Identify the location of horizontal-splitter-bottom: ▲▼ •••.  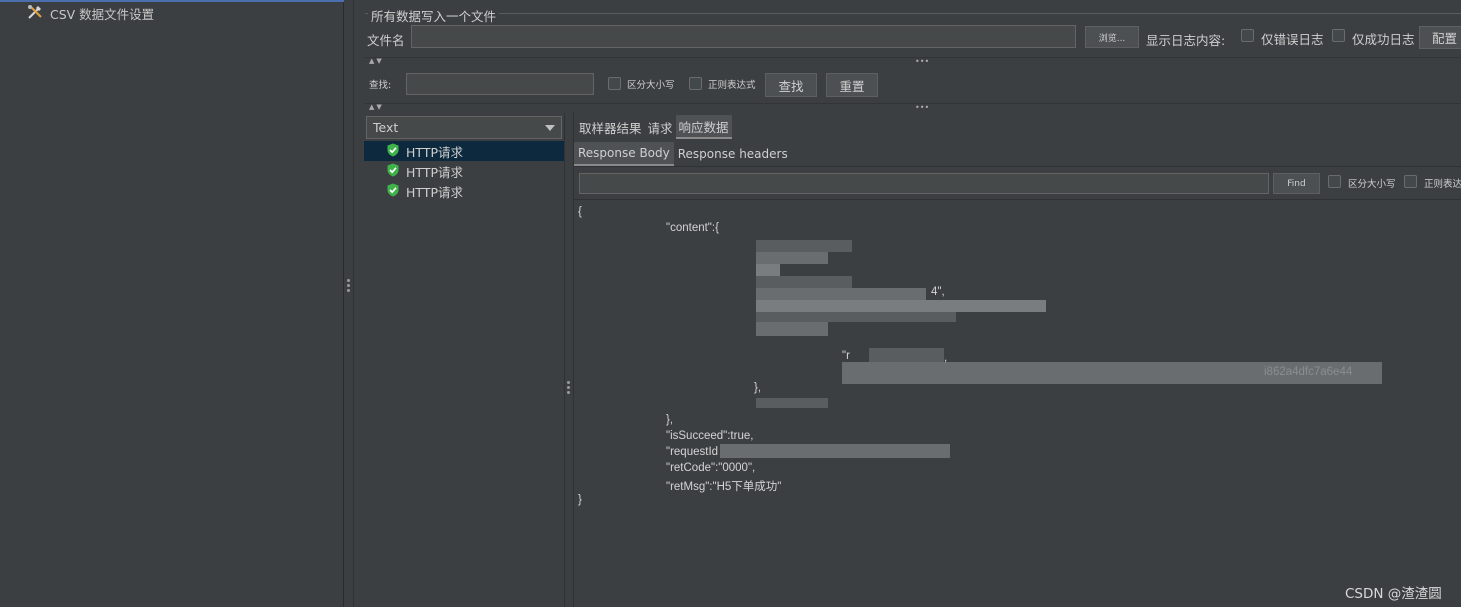
(913, 107).